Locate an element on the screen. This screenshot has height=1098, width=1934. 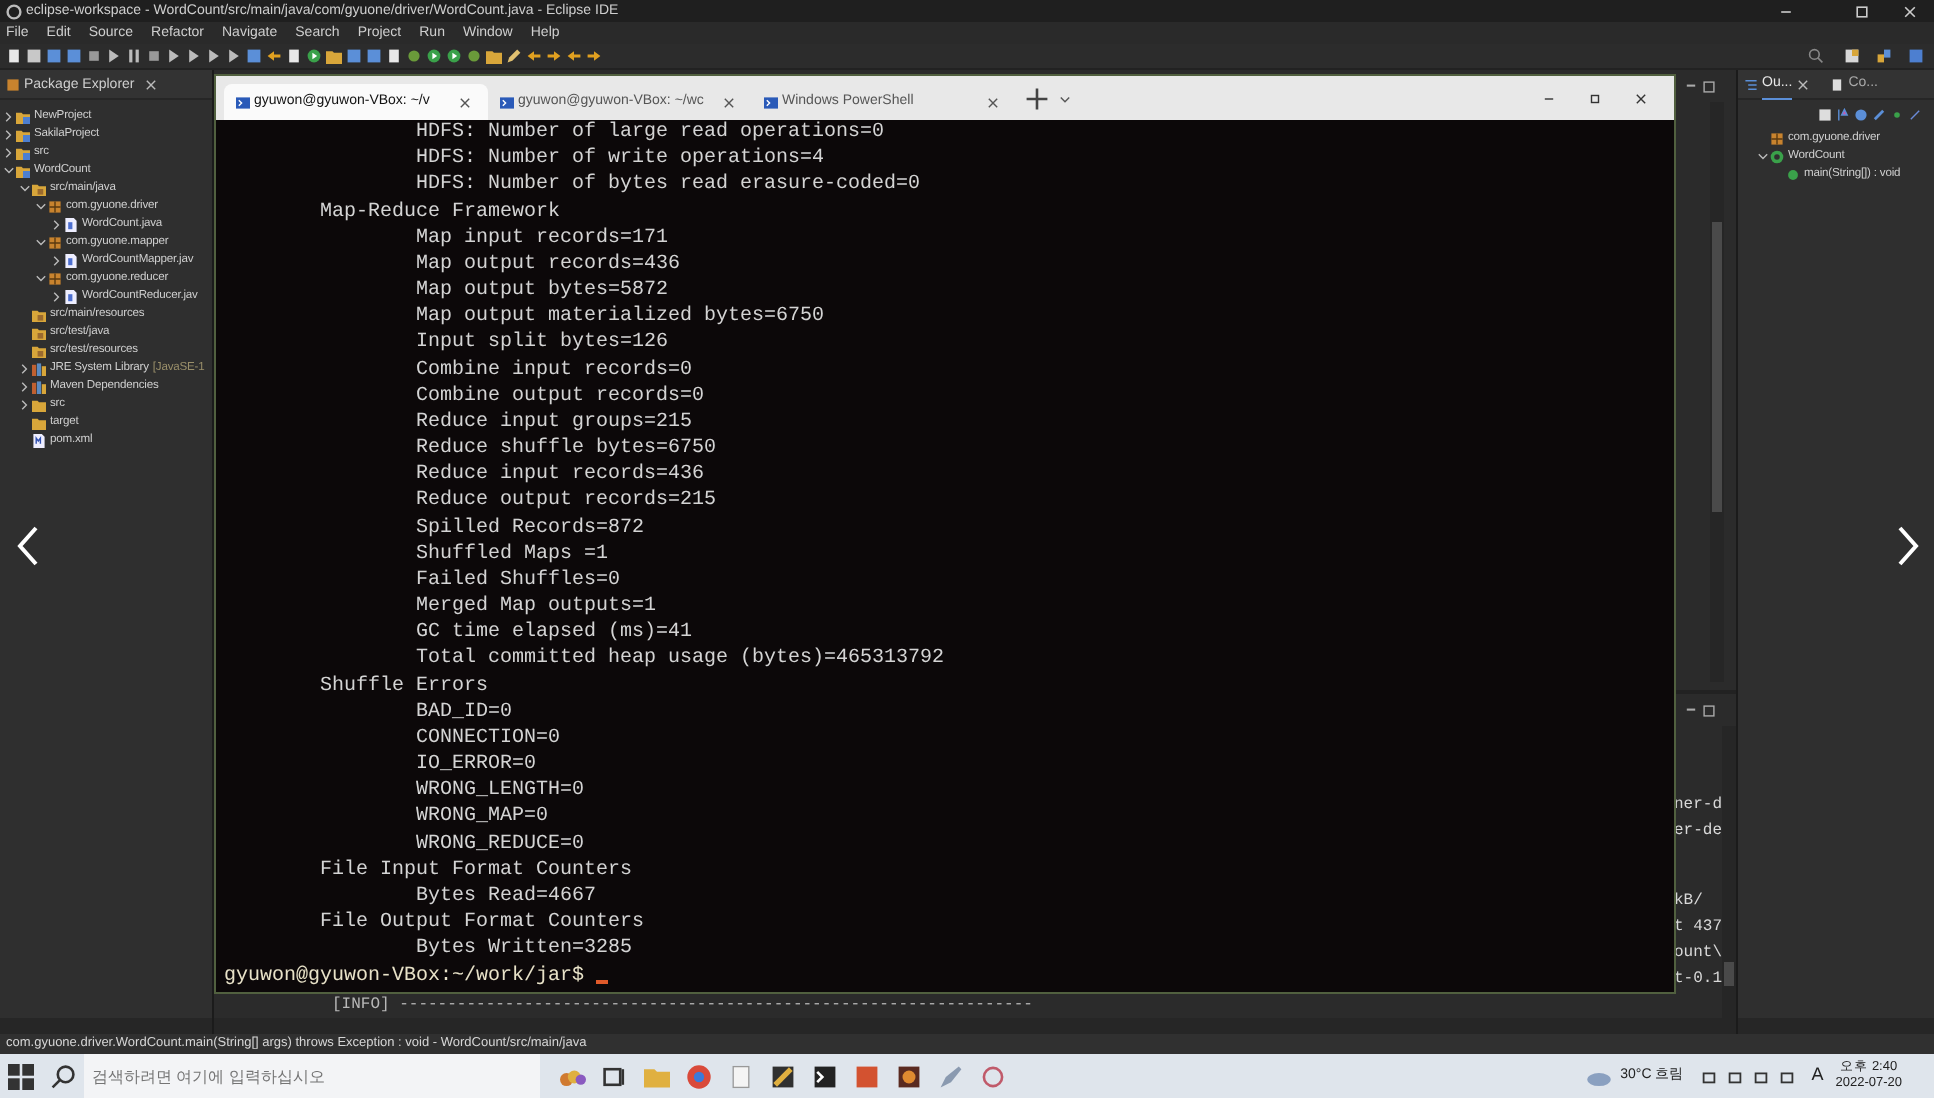
console-line: ount\ is located at coordinates (1698, 954).